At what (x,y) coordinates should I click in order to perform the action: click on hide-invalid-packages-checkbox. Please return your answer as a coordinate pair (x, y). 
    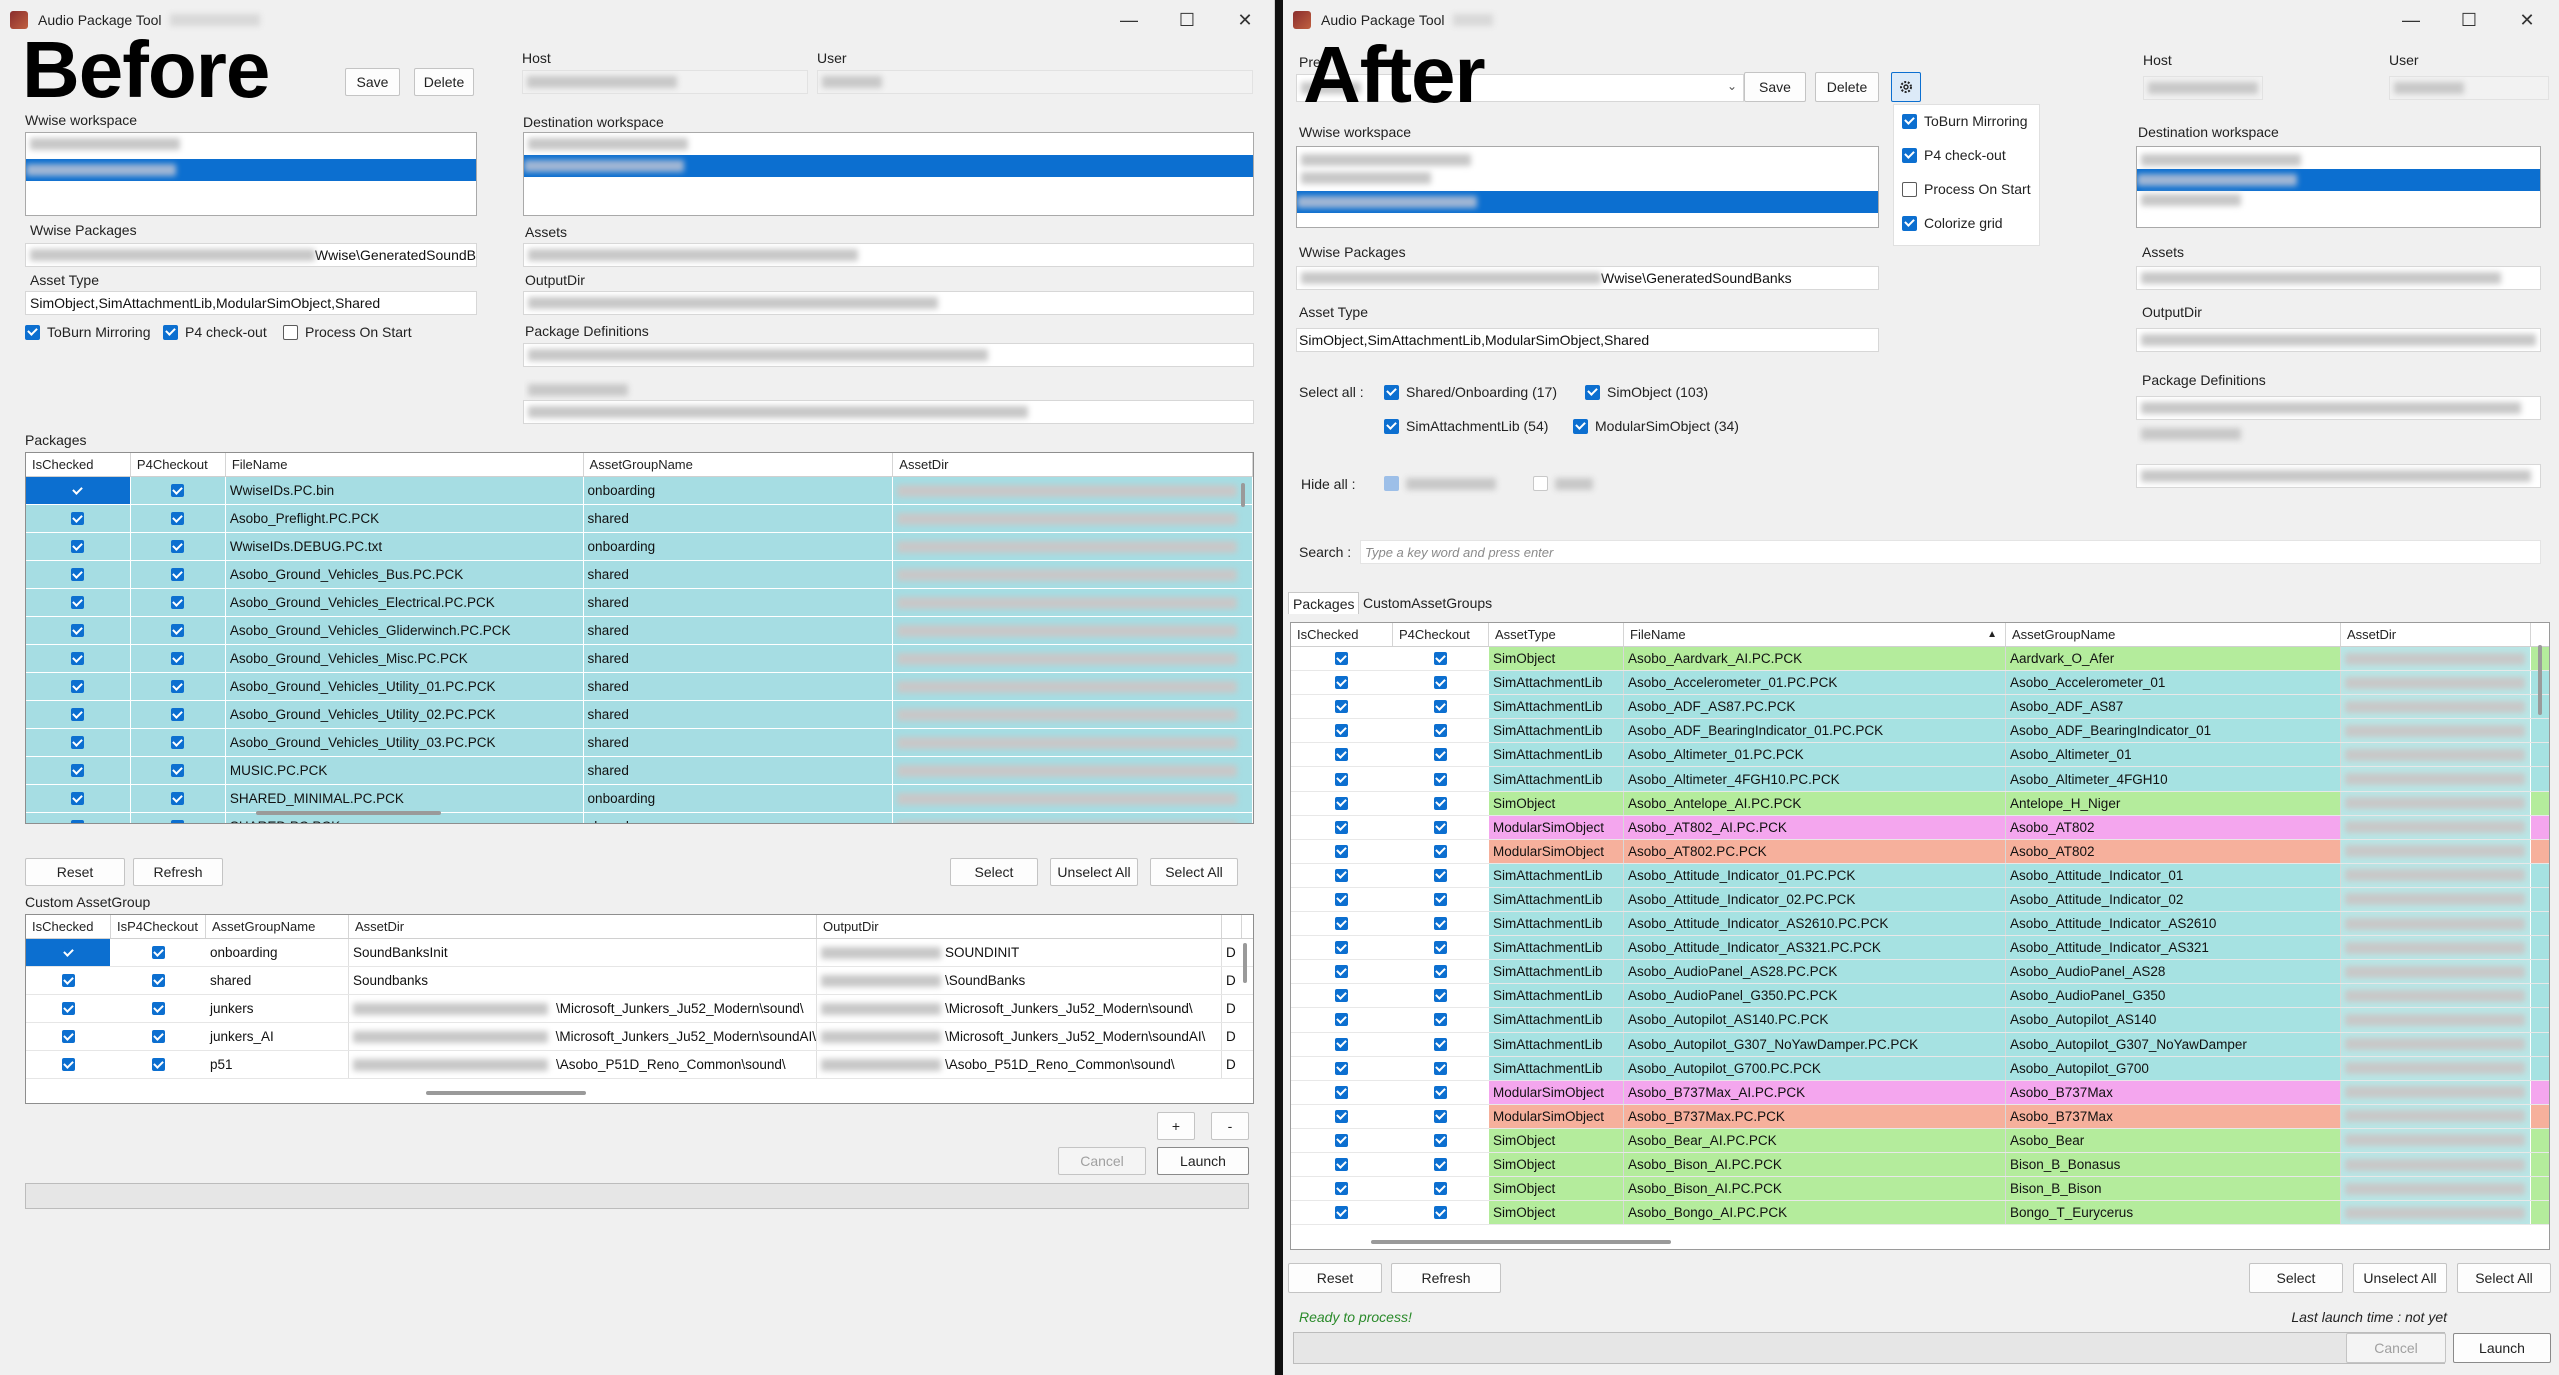
    Looking at the image, I should click on (1440, 483).